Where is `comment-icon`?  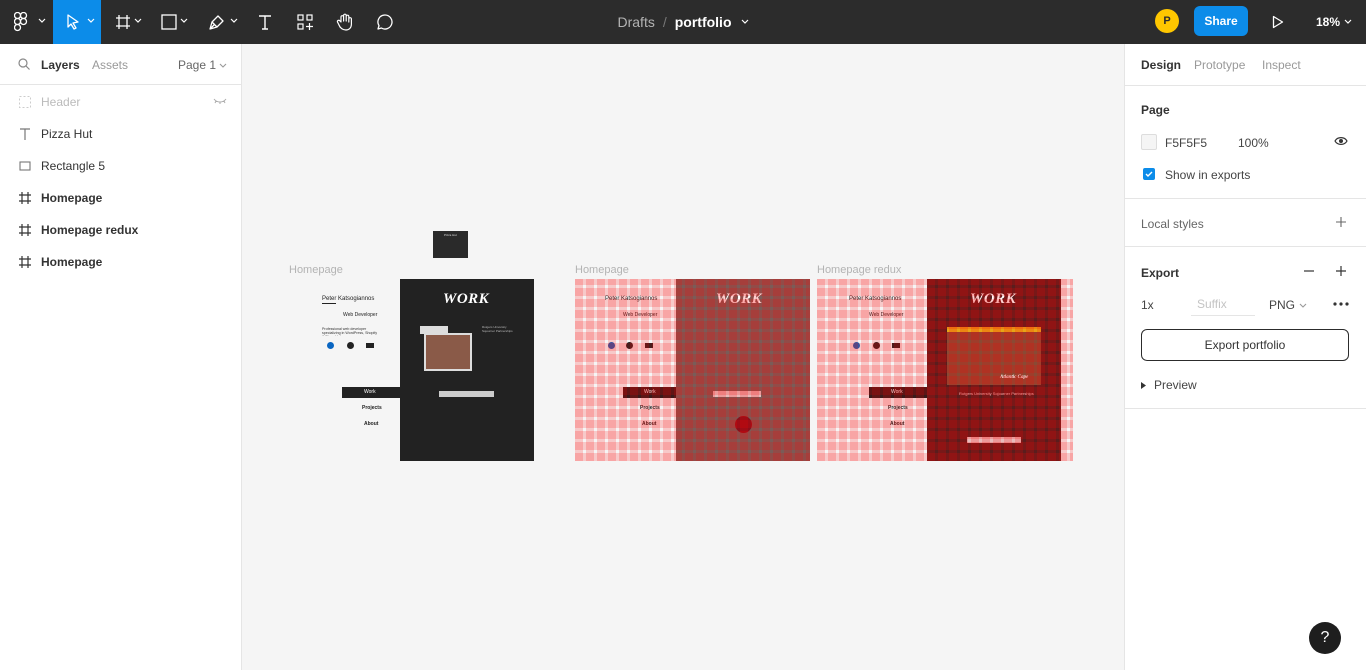 comment-icon is located at coordinates (385, 22).